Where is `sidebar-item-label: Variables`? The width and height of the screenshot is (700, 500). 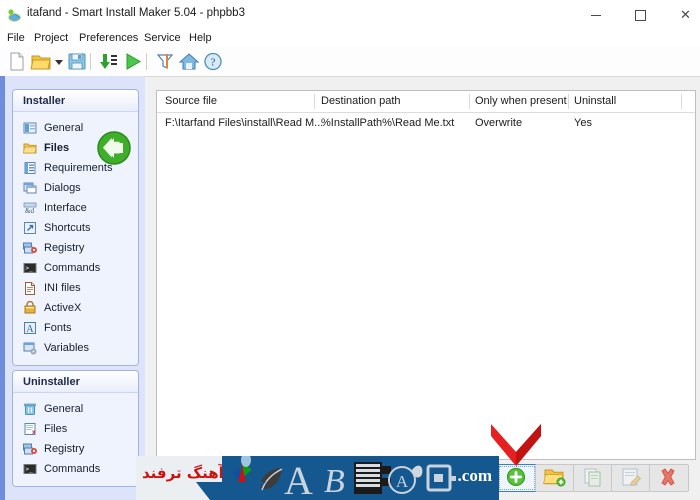
sidebar-item-label: Variables is located at coordinates (67, 348).